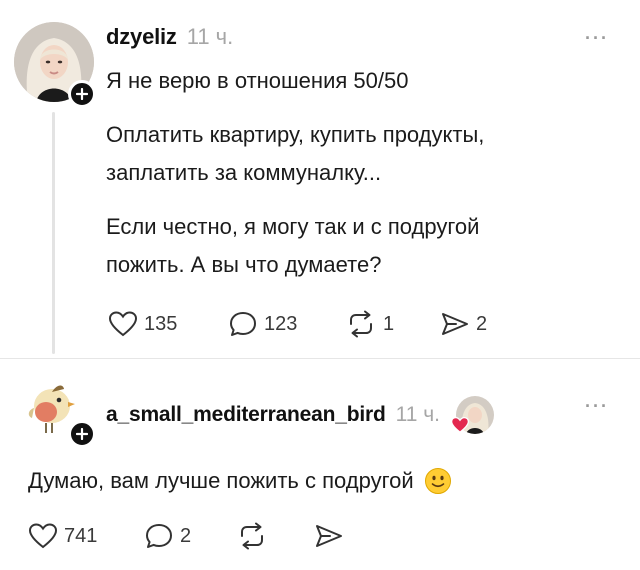  Describe the element at coordinates (210, 36) in the screenshot. I see `post-time: 11 ч.` at that location.